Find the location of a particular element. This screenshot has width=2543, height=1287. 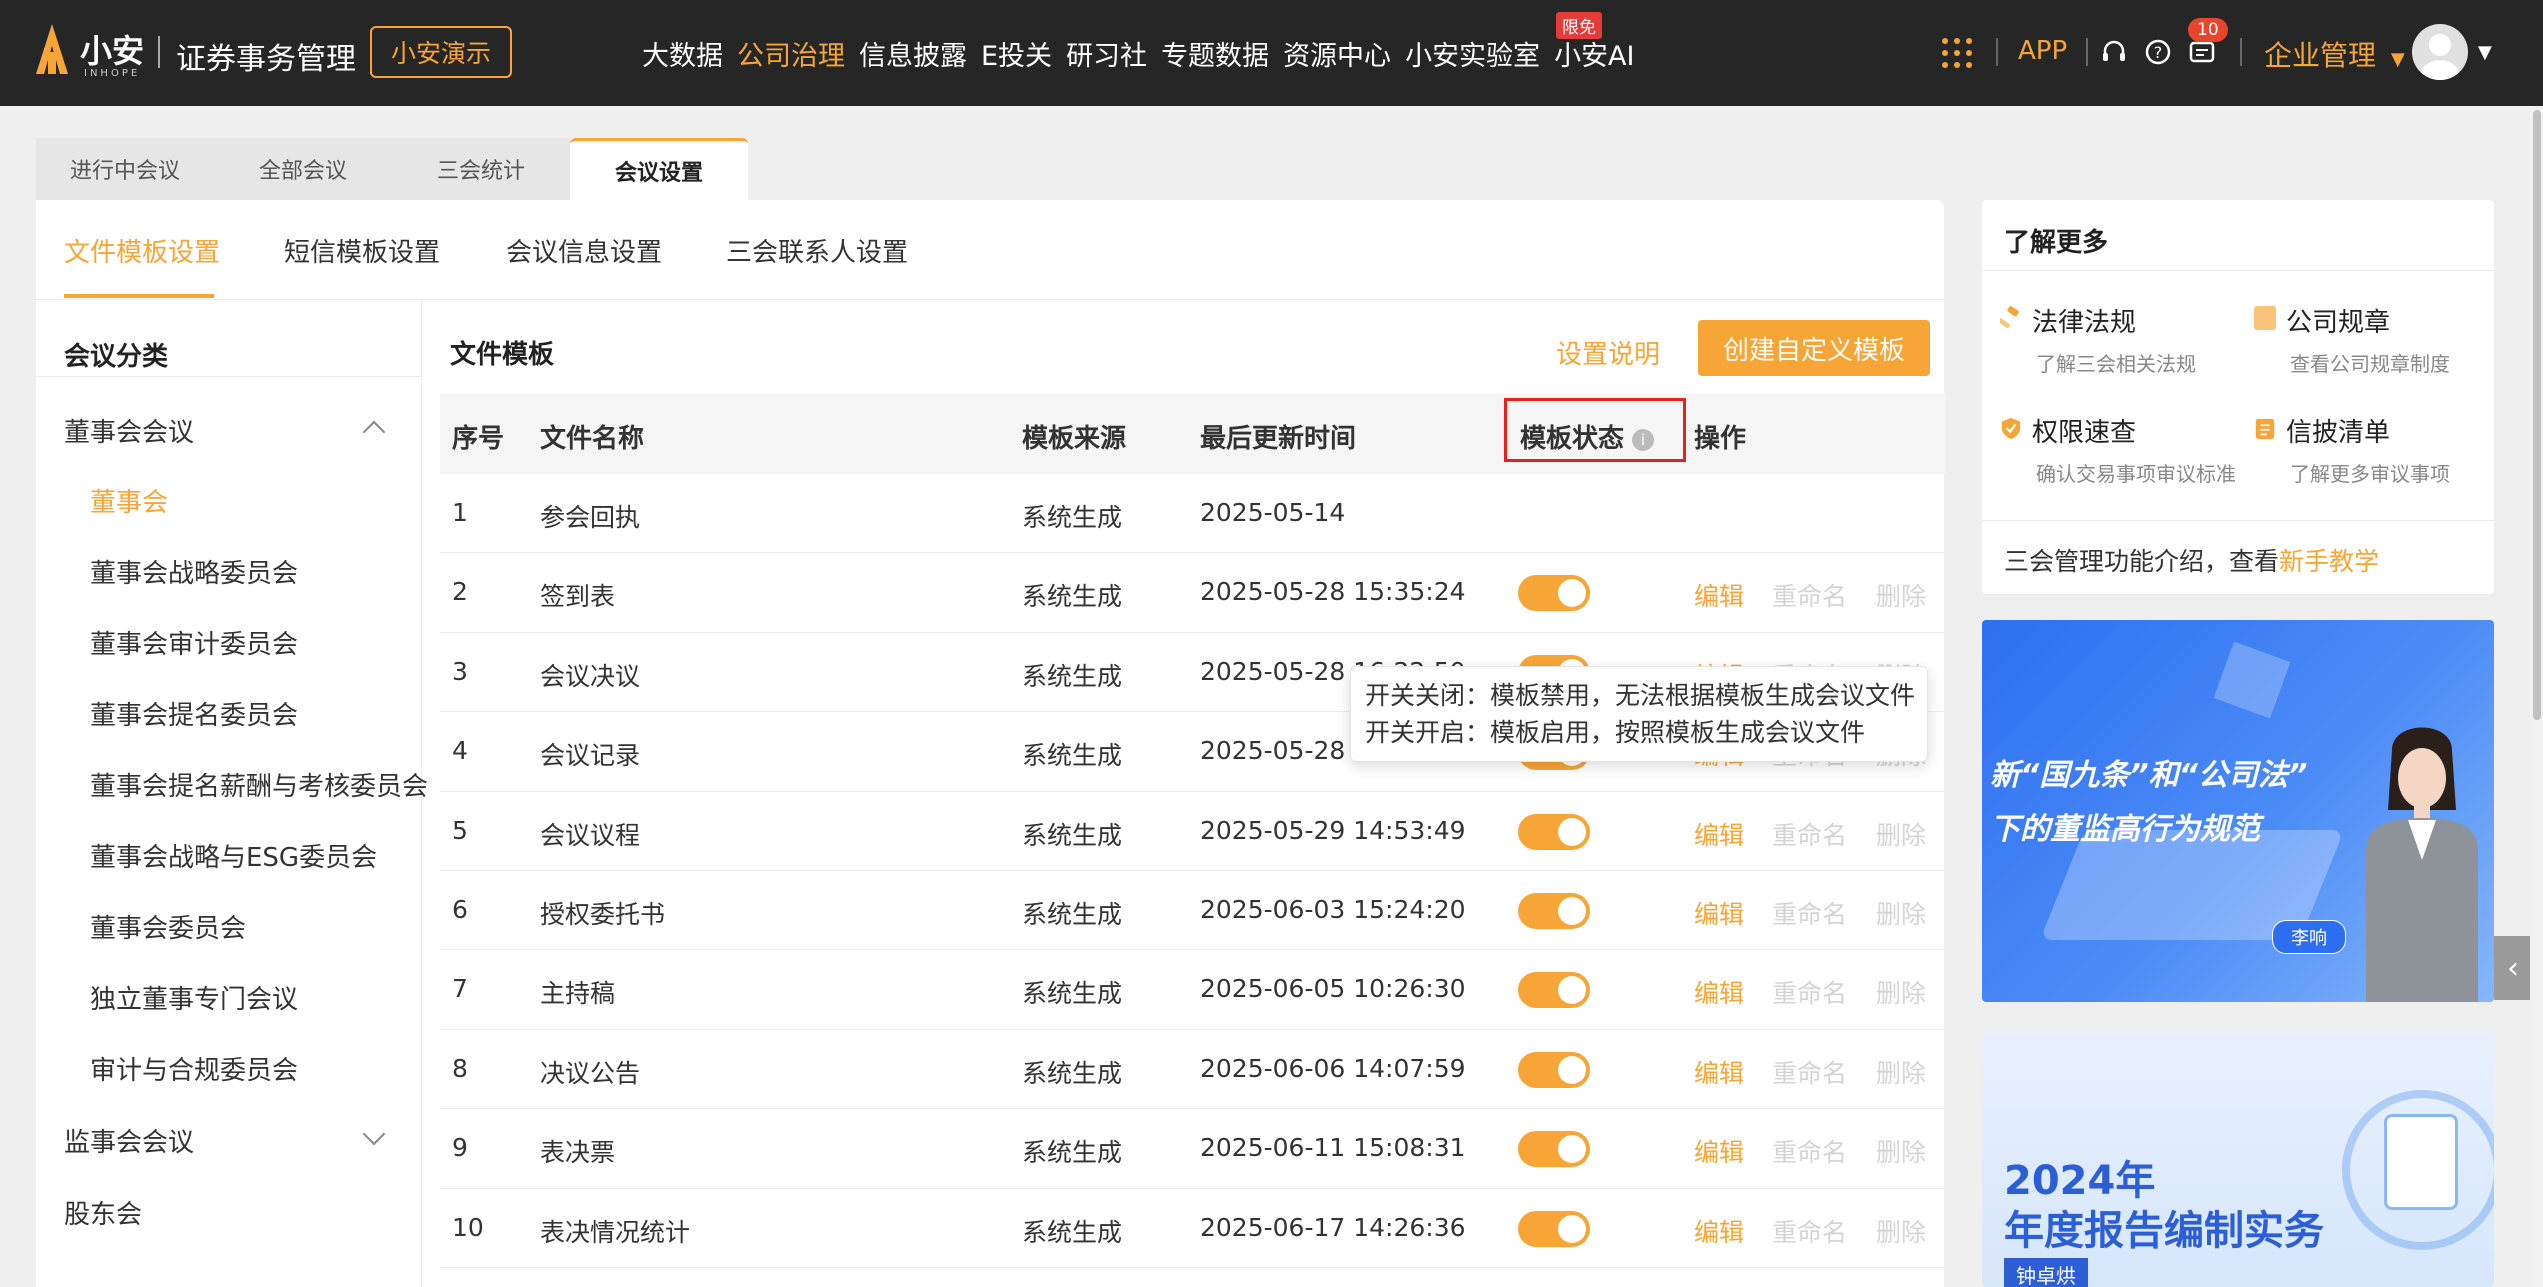

nav-item-e-investor: E投关 is located at coordinates (1016, 53).